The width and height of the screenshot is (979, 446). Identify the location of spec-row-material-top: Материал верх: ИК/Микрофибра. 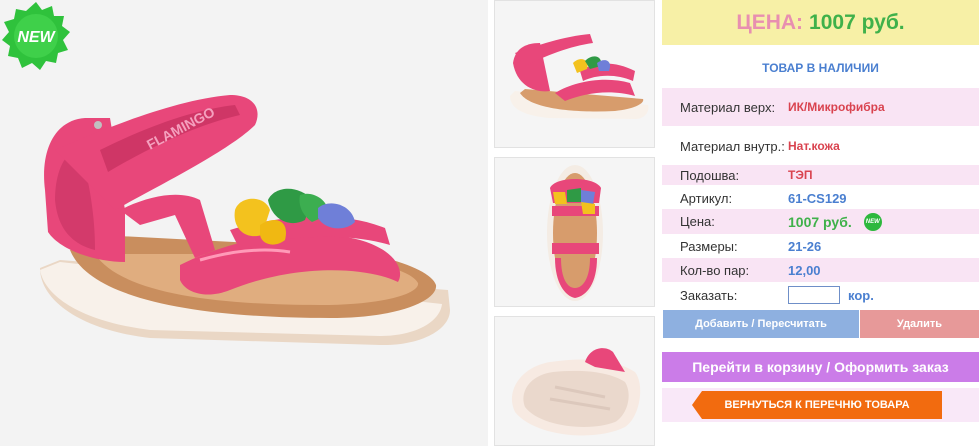
(820, 107).